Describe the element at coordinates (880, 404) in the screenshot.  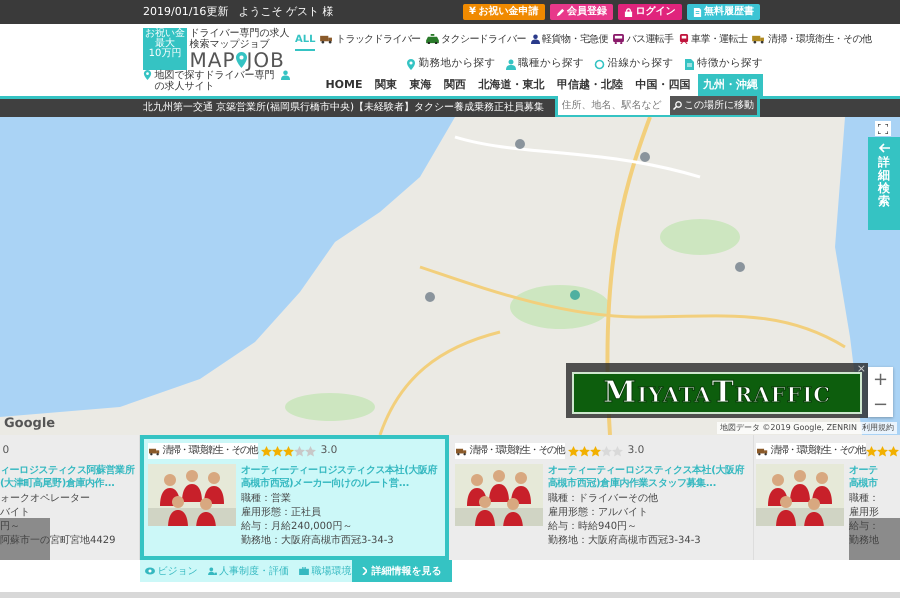
I see `zoom-out-button: −` at that location.